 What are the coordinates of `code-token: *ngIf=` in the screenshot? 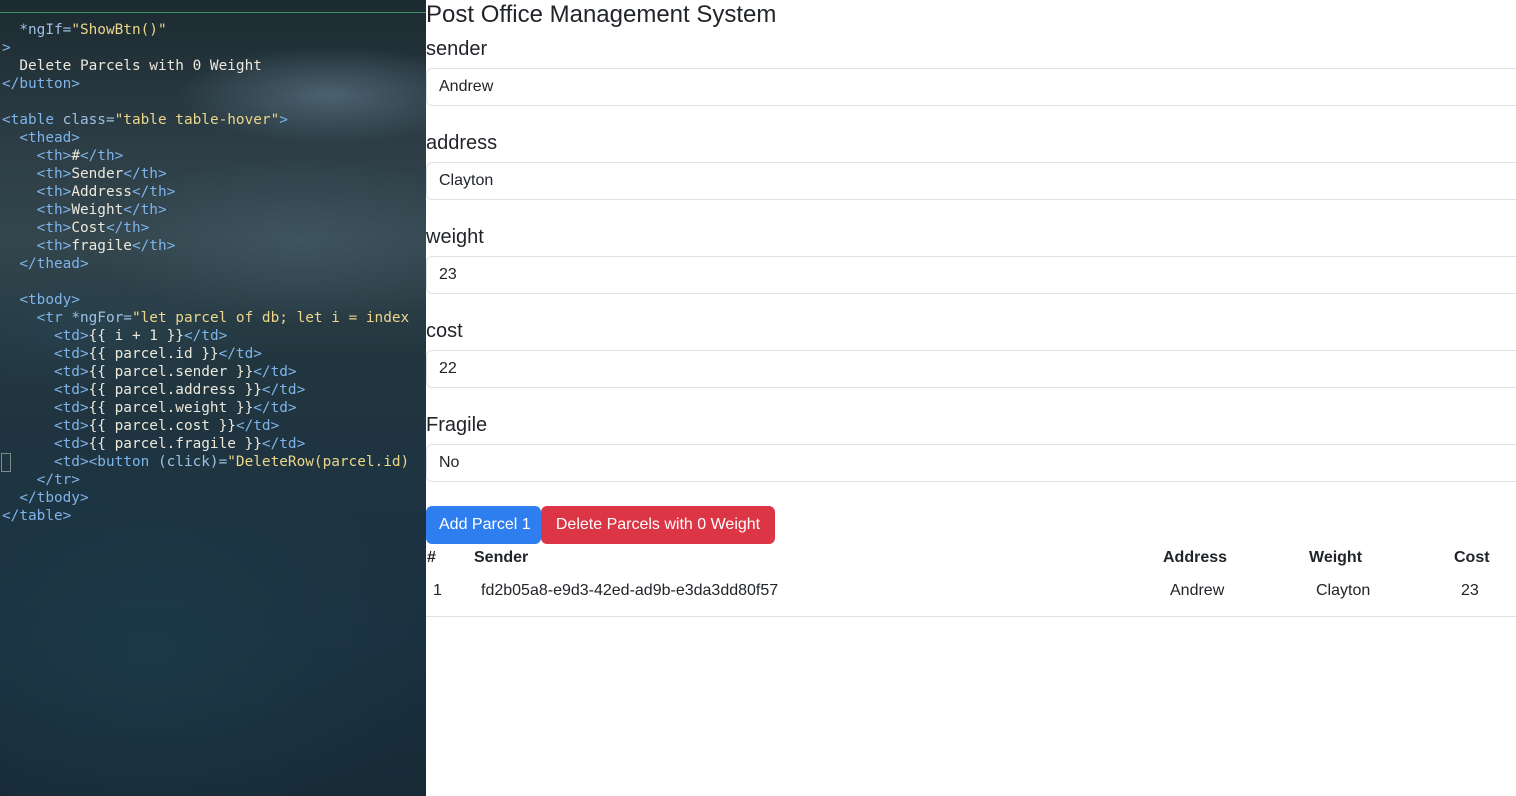 It's located at (37, 30).